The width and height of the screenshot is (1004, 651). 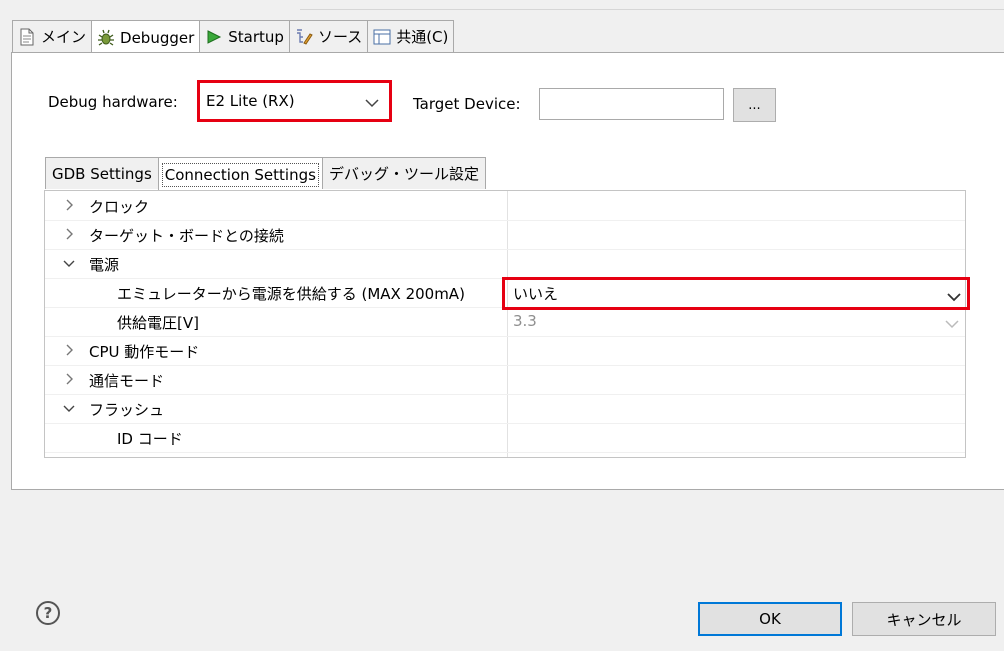 I want to click on tree-row-target-board-connection: ターゲット・ボードとの接続, so click(x=505, y=235).